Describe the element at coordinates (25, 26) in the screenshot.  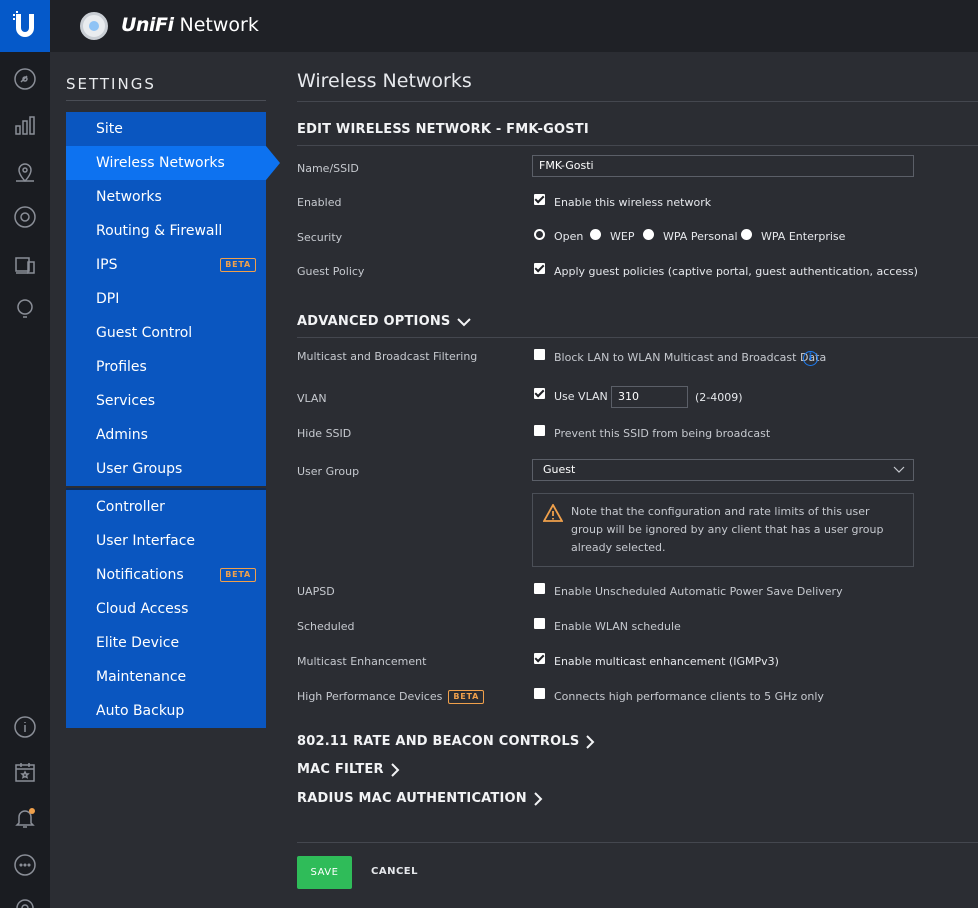
I see `ubiquiti-logo-icon` at that location.